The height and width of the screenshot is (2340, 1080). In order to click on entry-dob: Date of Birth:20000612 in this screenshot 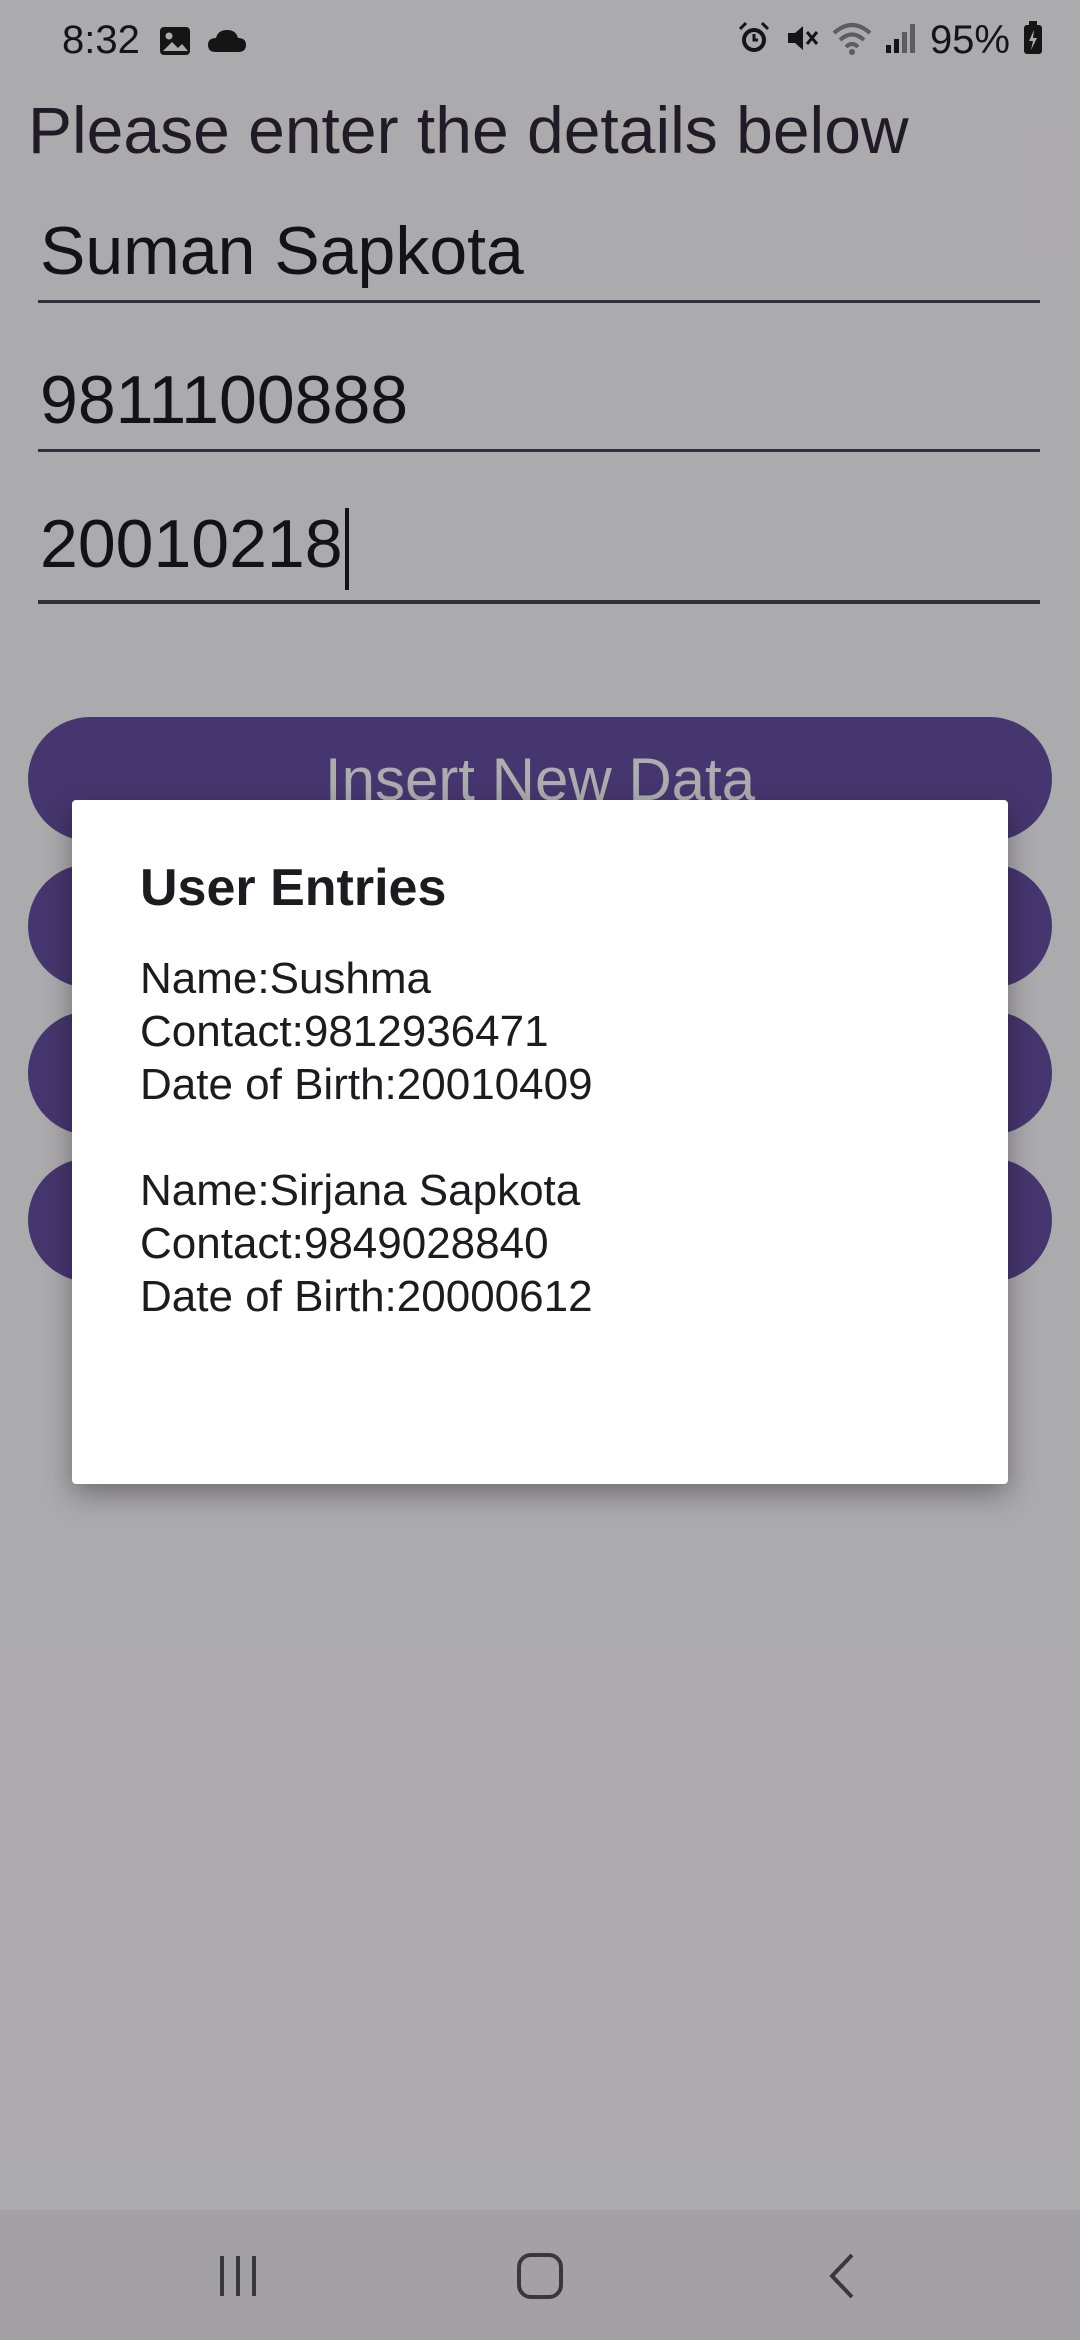, I will do `click(366, 1296)`.